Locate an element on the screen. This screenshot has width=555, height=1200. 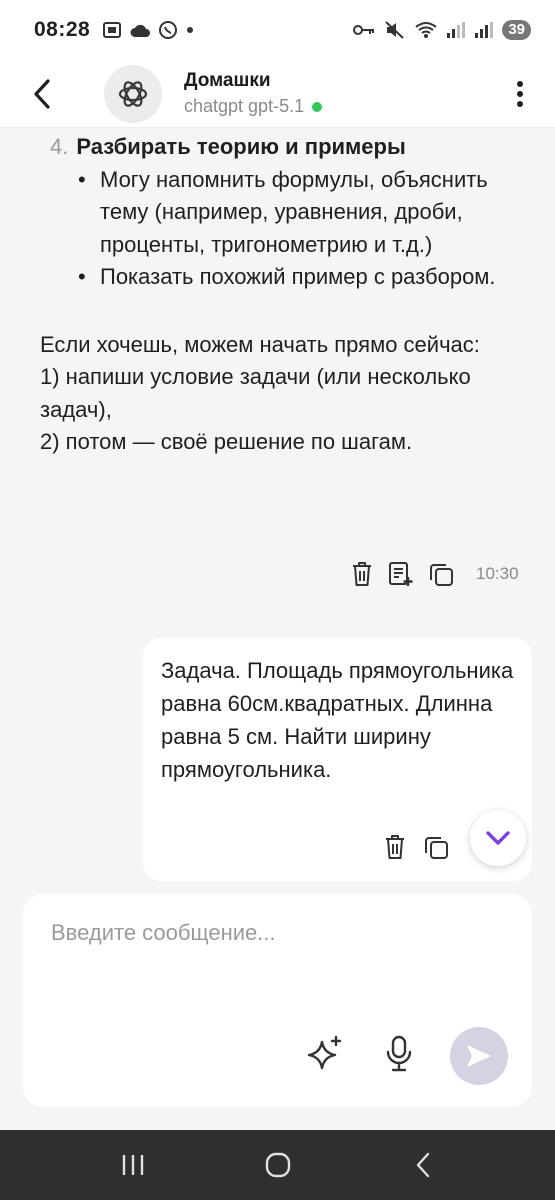
microphone-icon is located at coordinates (399, 1053).